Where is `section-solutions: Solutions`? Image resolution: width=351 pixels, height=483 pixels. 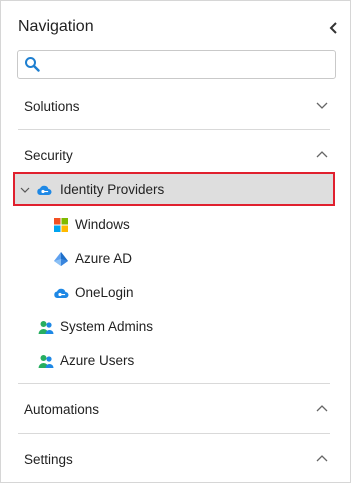
section-solutions: Solutions is located at coordinates (174, 107).